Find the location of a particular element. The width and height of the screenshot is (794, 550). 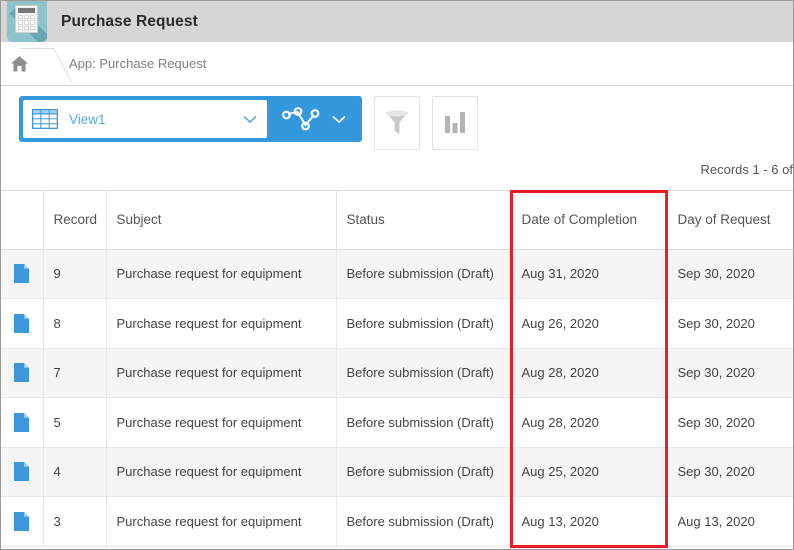

page-title: Purchase Request is located at coordinates (129, 21).